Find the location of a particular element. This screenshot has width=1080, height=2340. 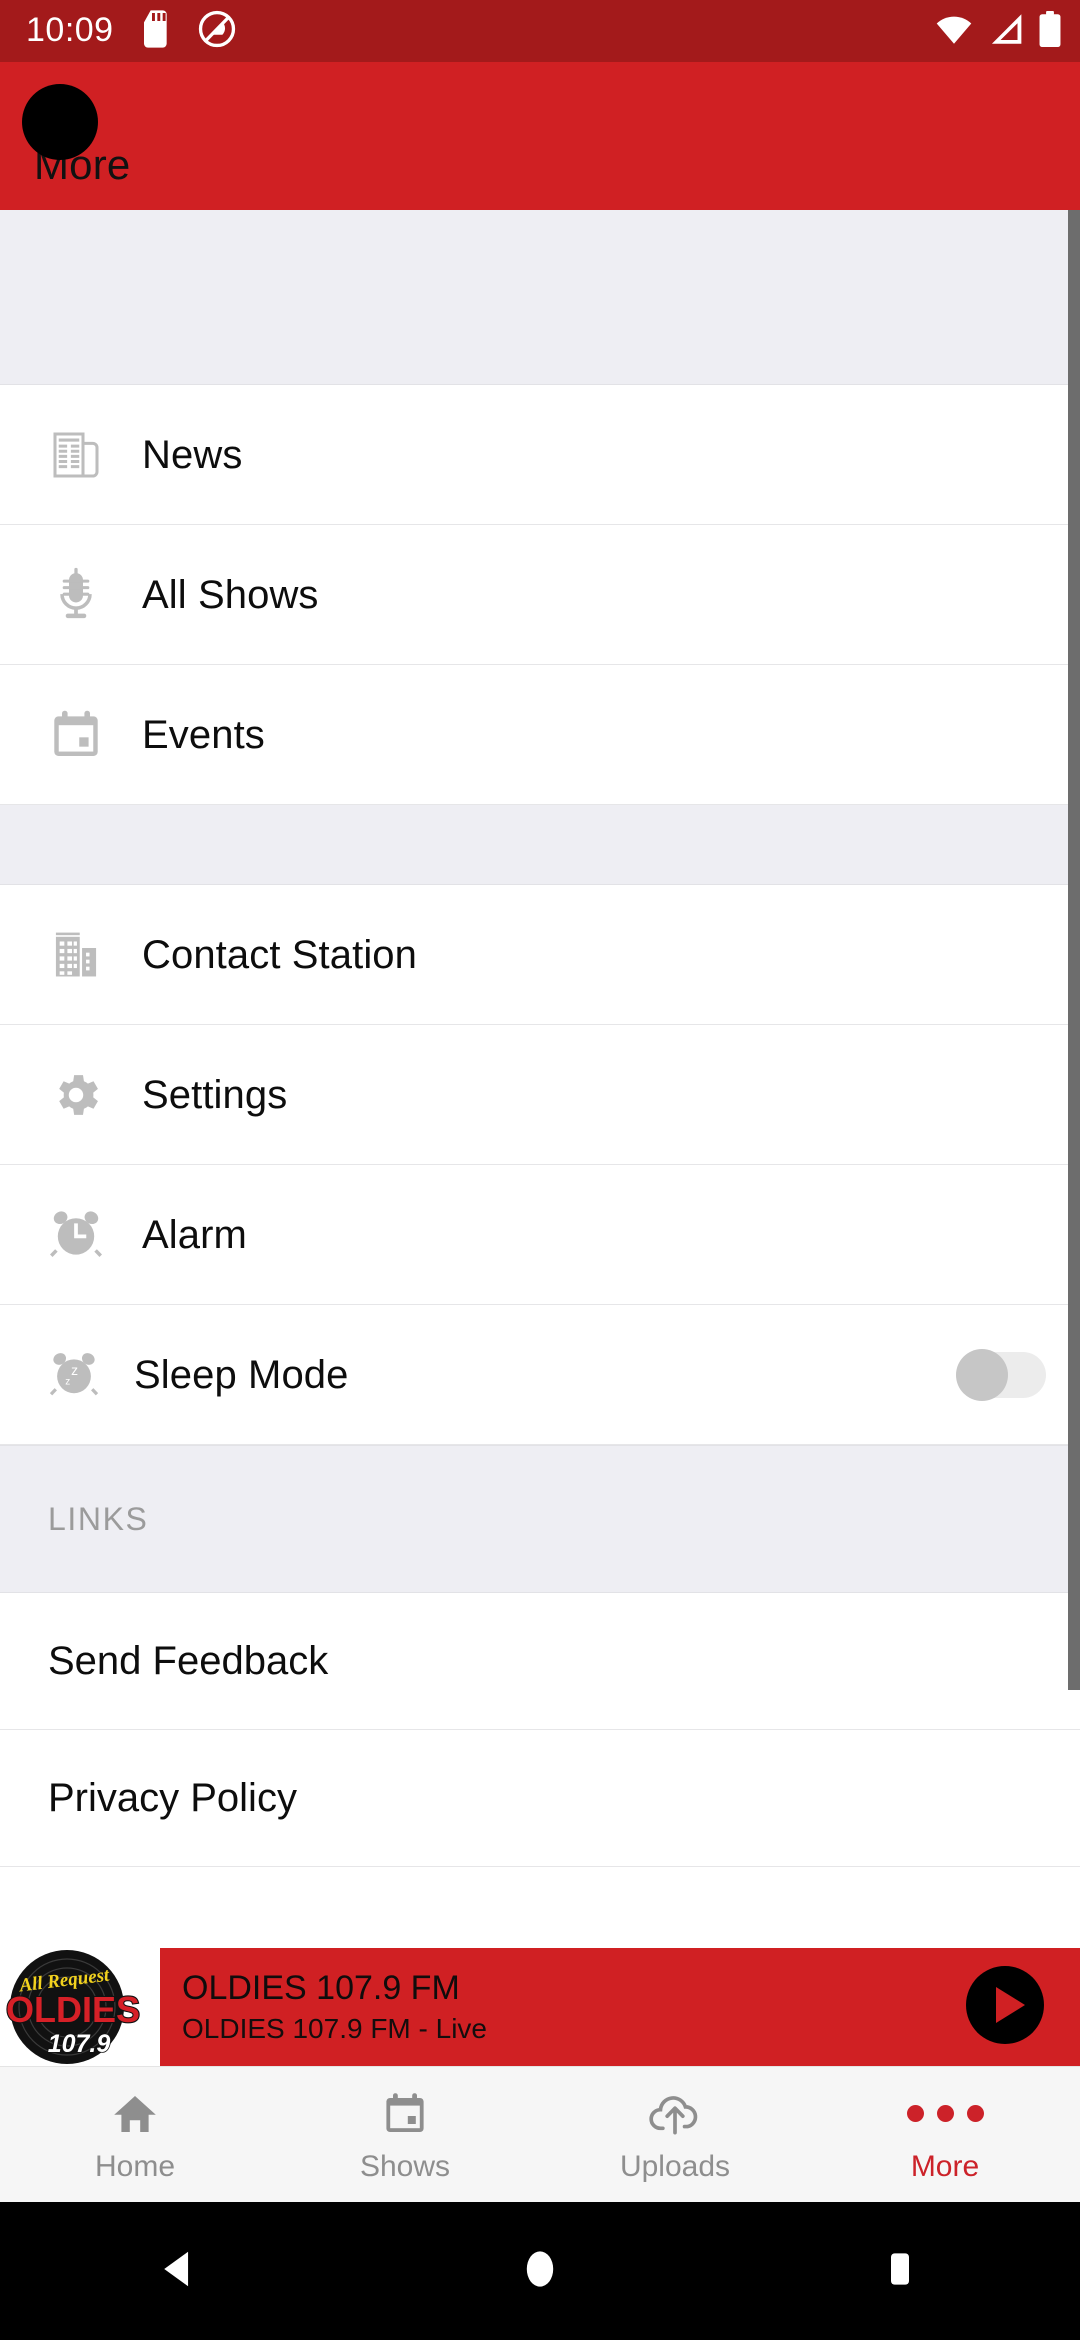

tab-home: Home is located at coordinates (135, 2134).